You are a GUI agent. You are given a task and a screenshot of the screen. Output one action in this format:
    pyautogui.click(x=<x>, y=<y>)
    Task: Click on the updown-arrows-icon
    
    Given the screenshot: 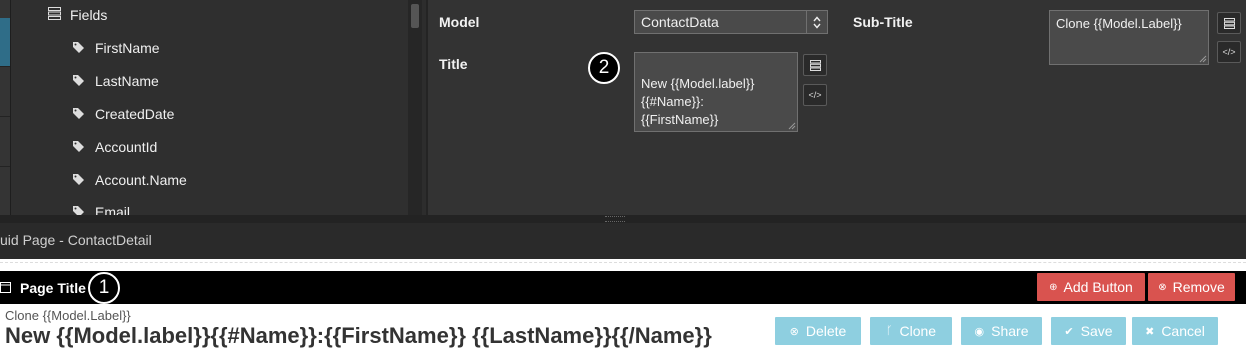 What is the action you would take?
    pyautogui.click(x=816, y=22)
    